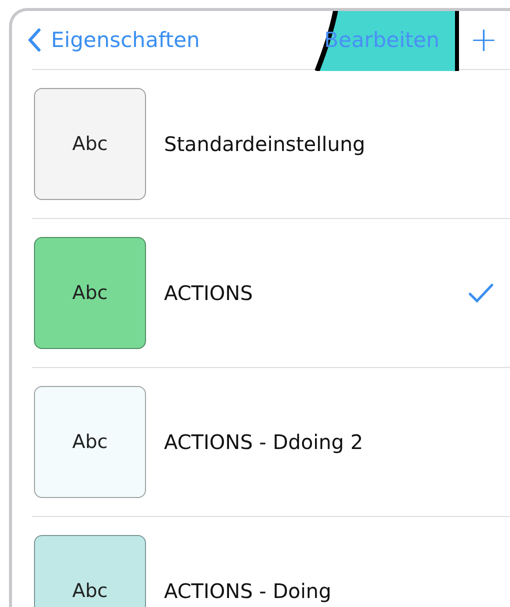 This screenshot has height=607, width=510. I want to click on style-name: Standardeinstellung, so click(265, 144).